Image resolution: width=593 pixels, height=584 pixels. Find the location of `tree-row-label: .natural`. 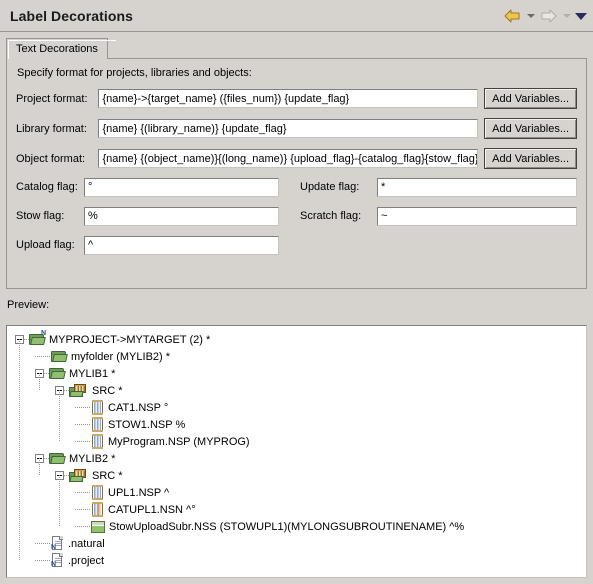

tree-row-label: .natural is located at coordinates (86, 543).